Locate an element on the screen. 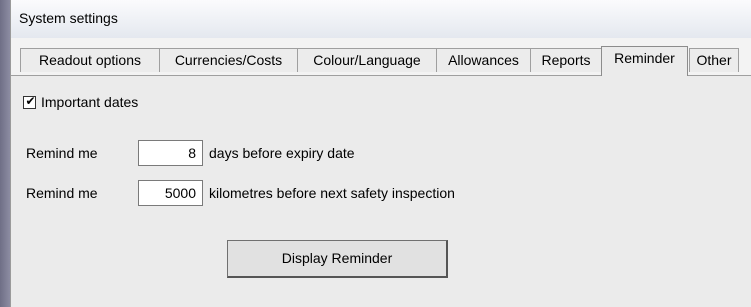 Image resolution: width=751 pixels, height=307 pixels. days-row-suffix: days before expiry date is located at coordinates (282, 153).